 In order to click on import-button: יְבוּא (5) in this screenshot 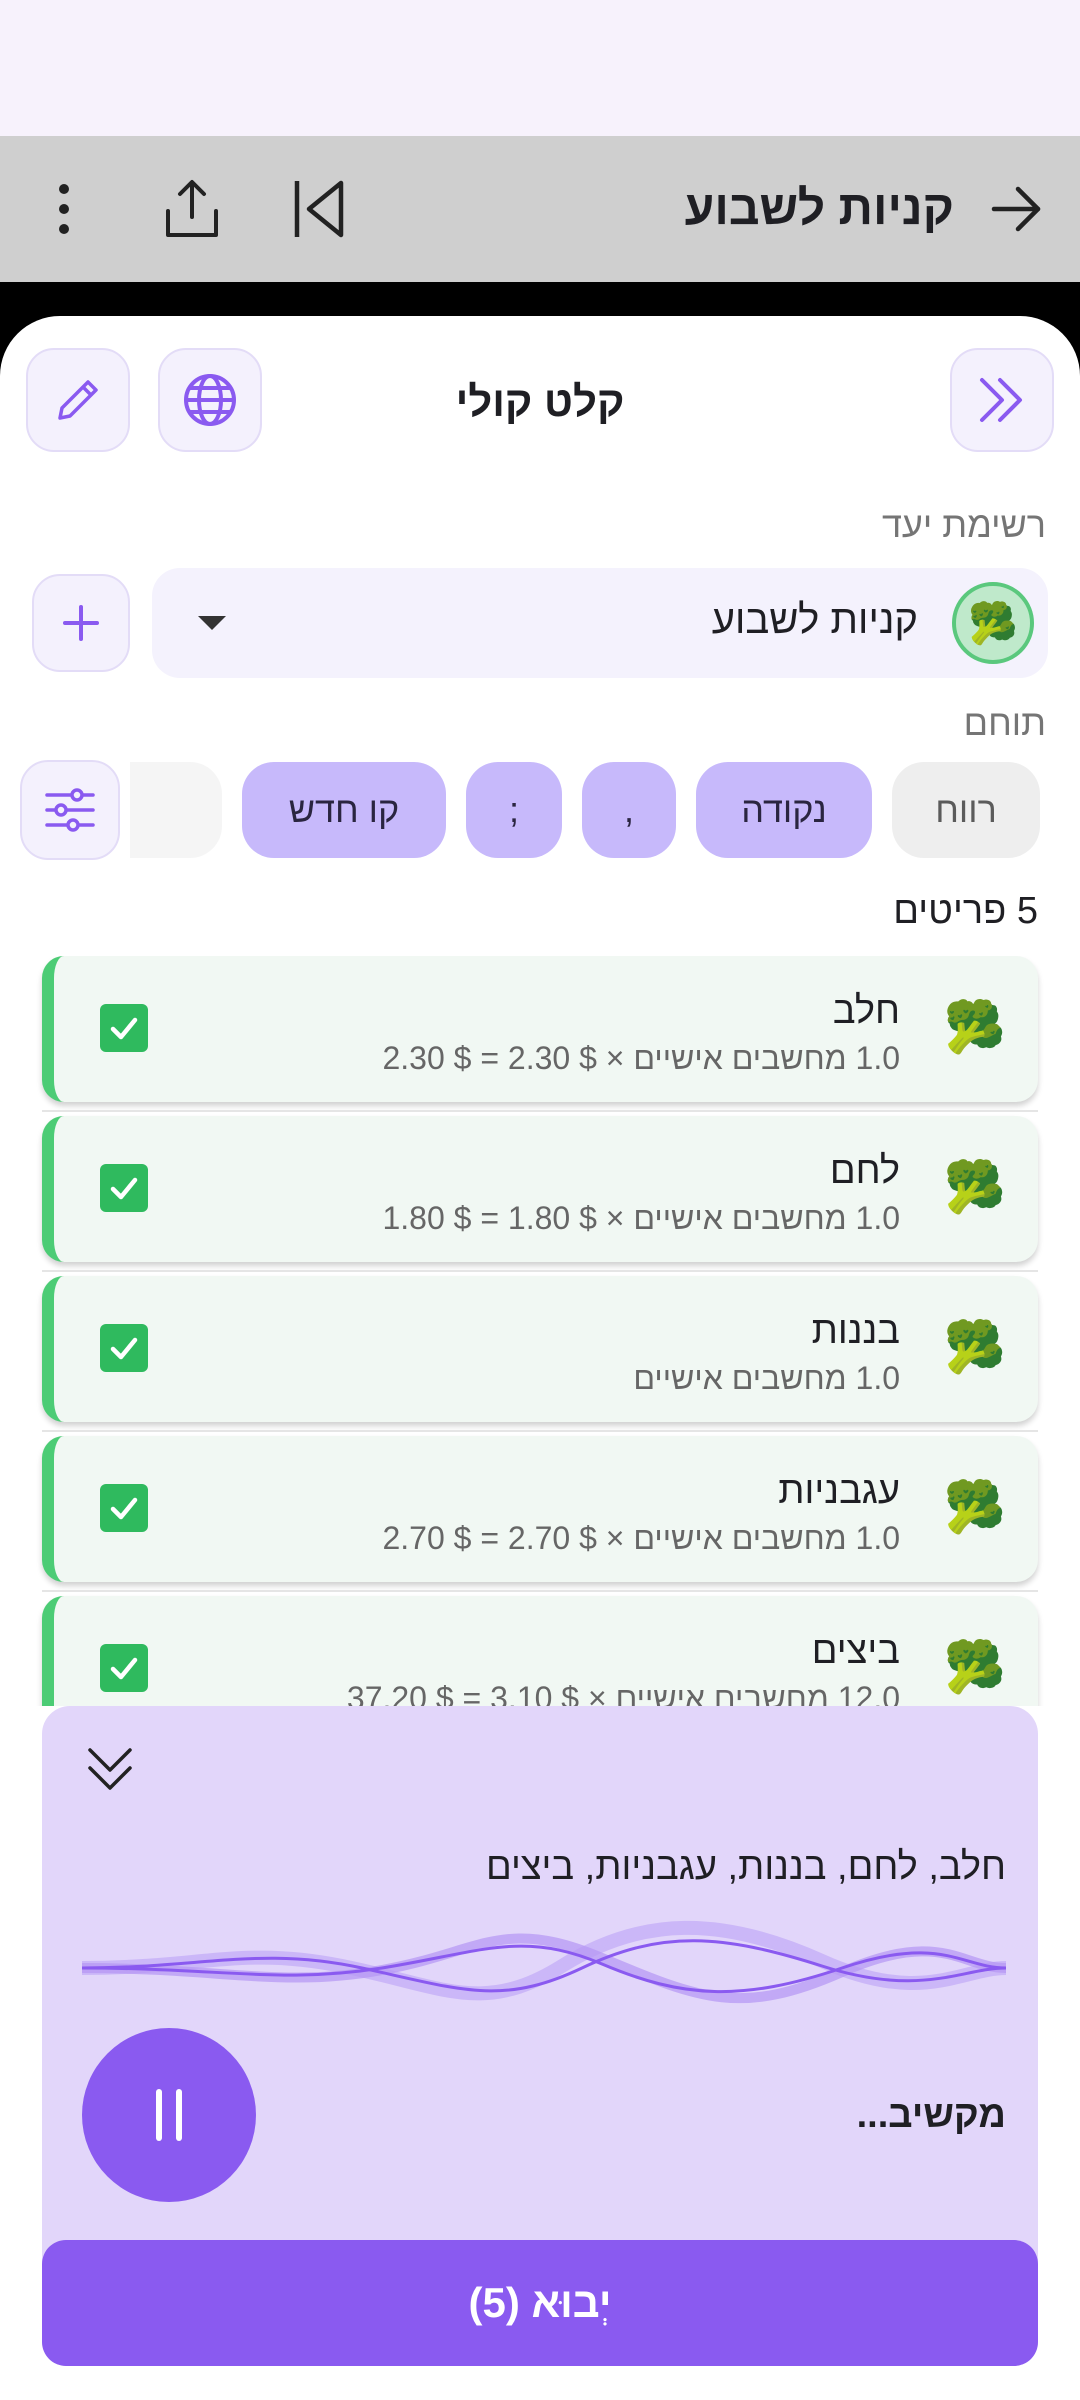, I will do `click(540, 2303)`.